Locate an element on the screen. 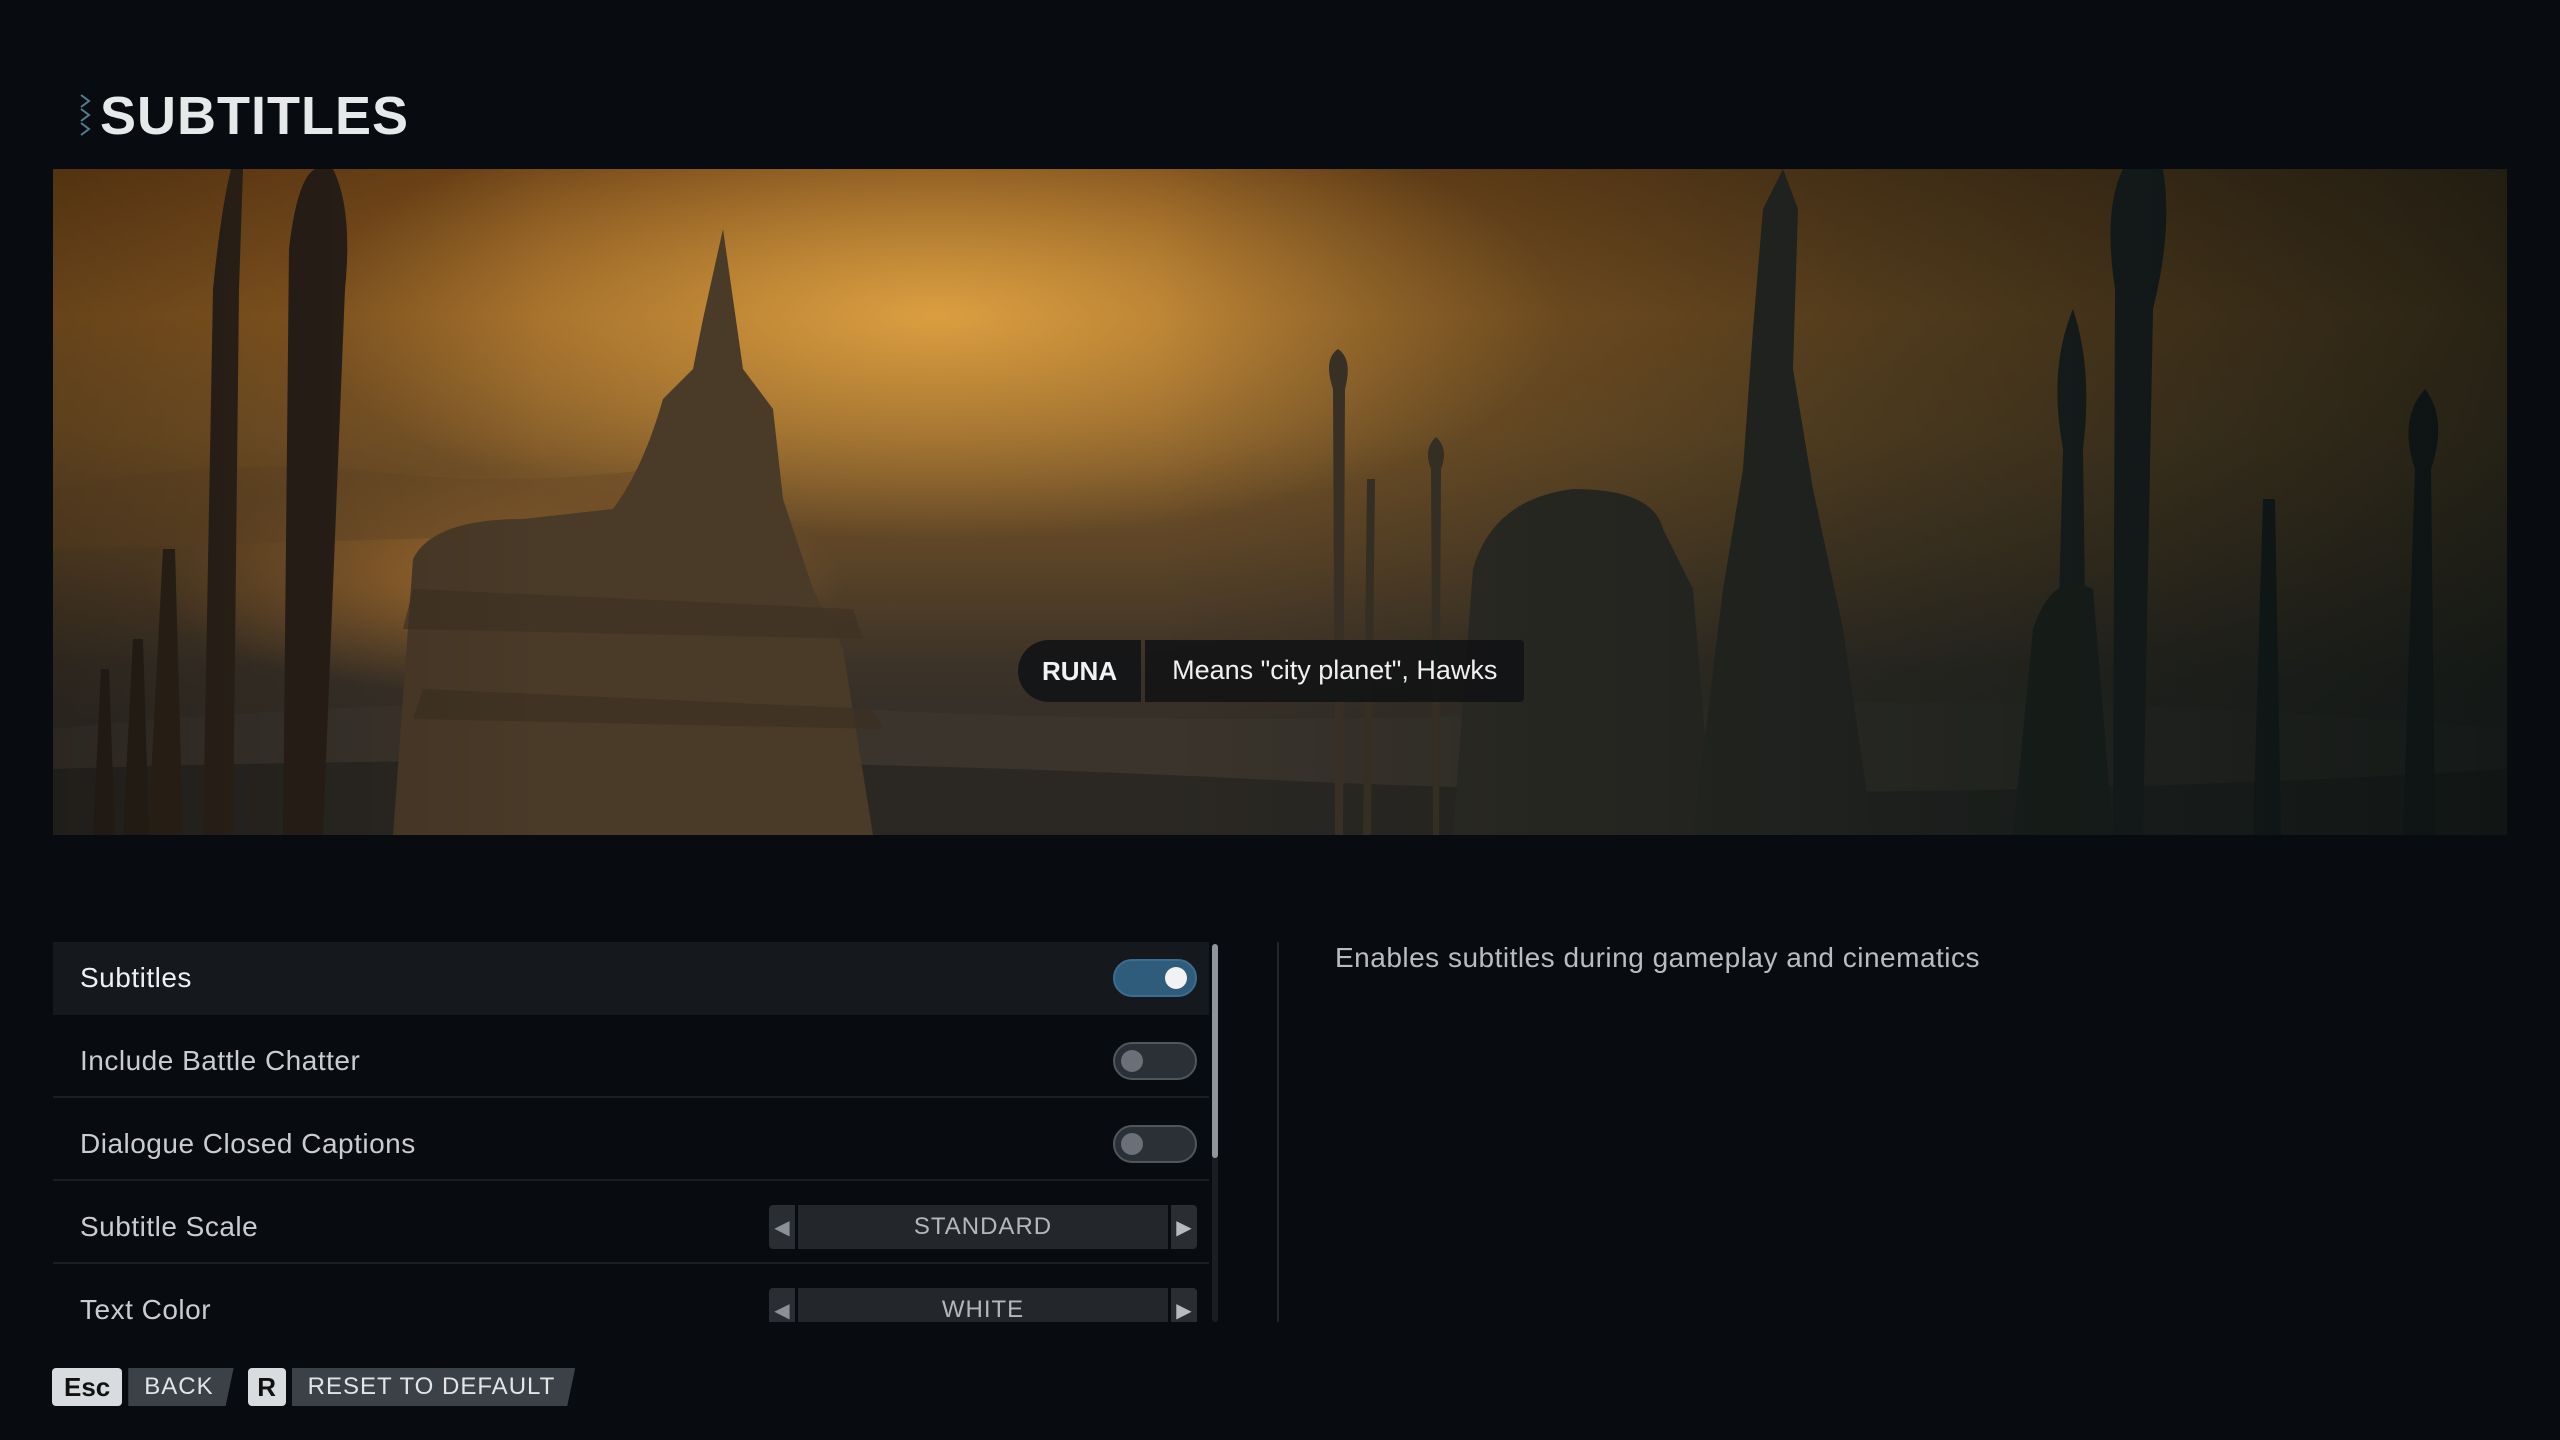 This screenshot has width=2560, height=1440. settings-scrollbar is located at coordinates (1215, 1133).